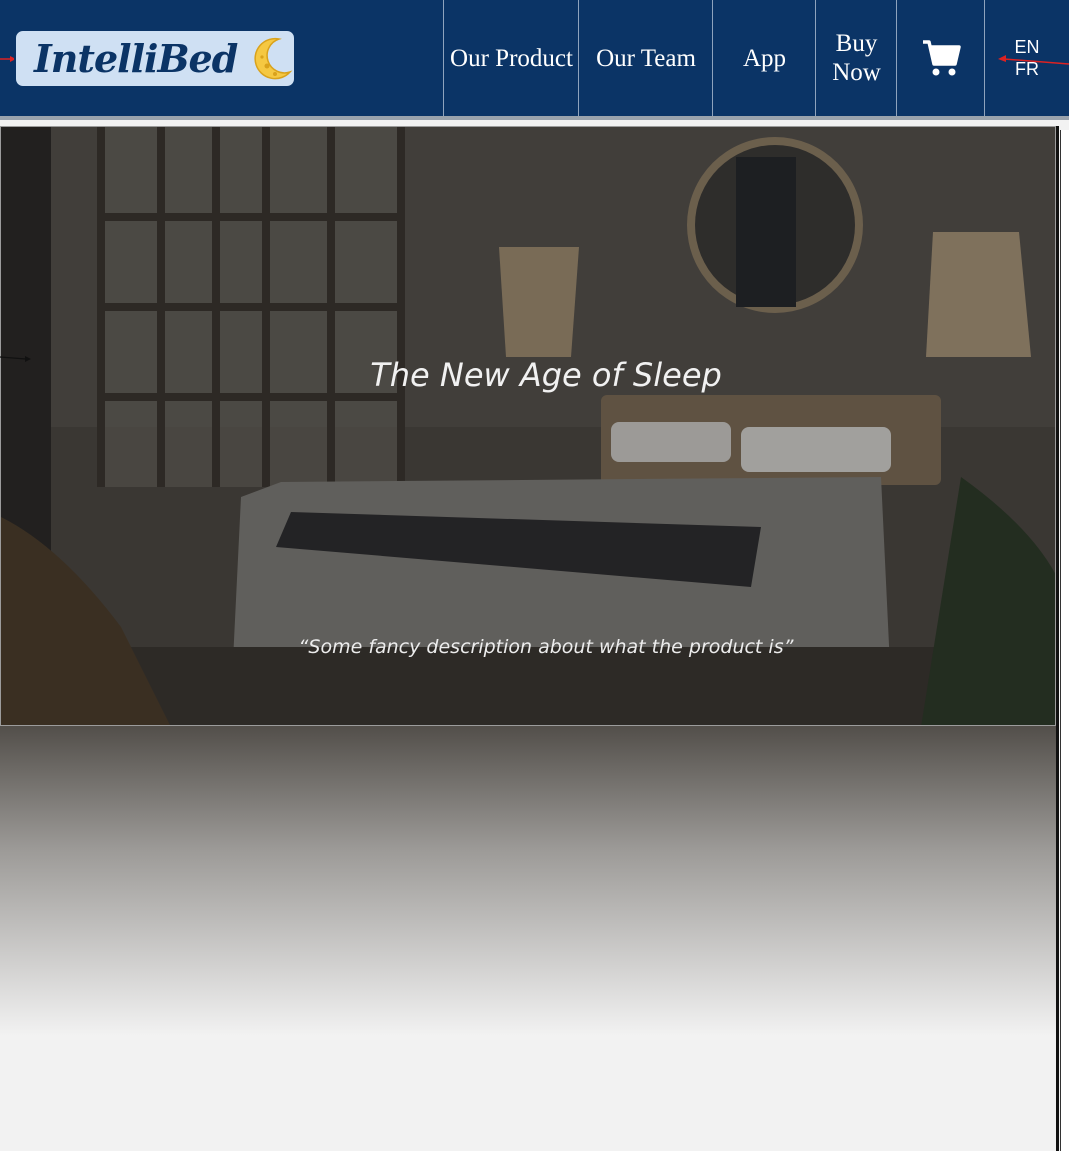 The height and width of the screenshot is (1151, 1069). What do you see at coordinates (1064, 640) in the screenshot?
I see `scrollbar` at bounding box center [1064, 640].